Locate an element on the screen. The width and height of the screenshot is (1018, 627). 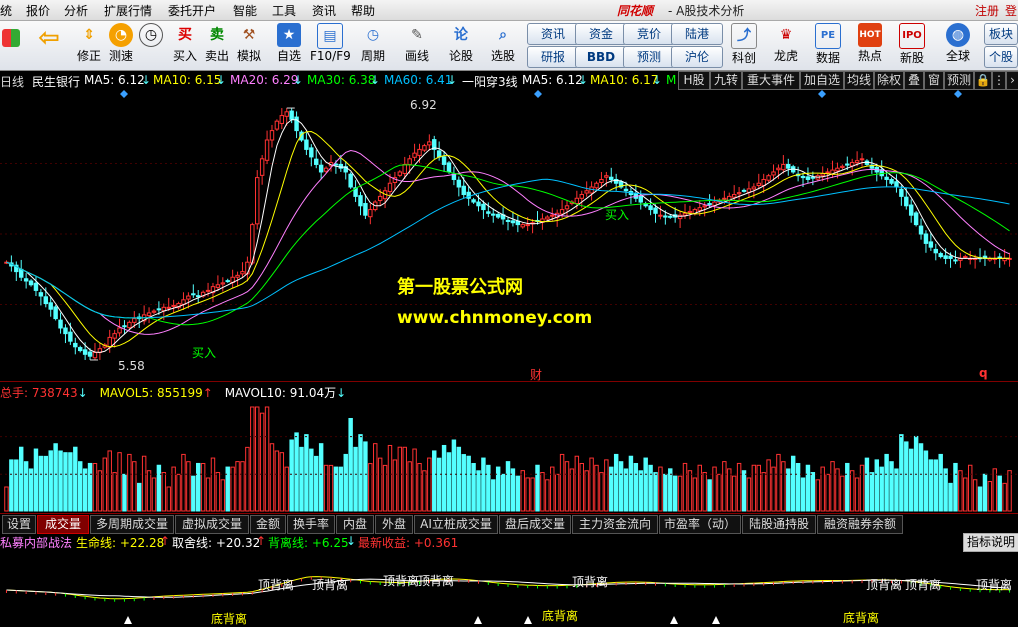
data-button: PE 数据 is located at coordinates (828, 44).